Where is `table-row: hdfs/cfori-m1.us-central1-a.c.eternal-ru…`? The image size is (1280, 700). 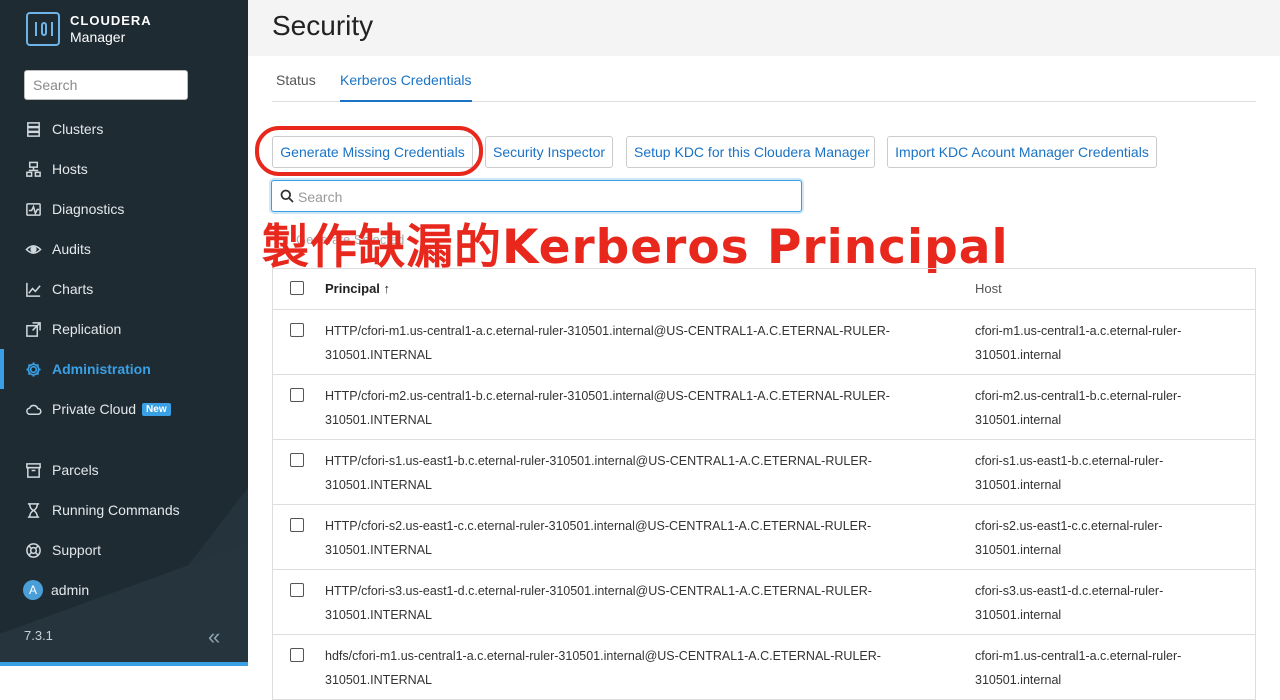
table-row: hdfs/cfori-m1.us-central1-a.c.eternal-ru… is located at coordinates (764, 667).